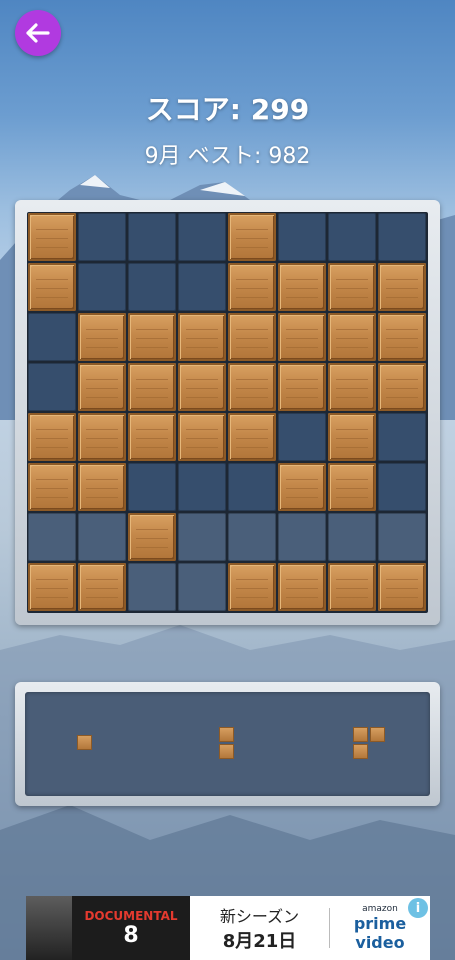 Image resolution: width=455 pixels, height=960 pixels. Describe the element at coordinates (131, 915) in the screenshot. I see `ad-logo-title: DOCUMENTAL` at that location.